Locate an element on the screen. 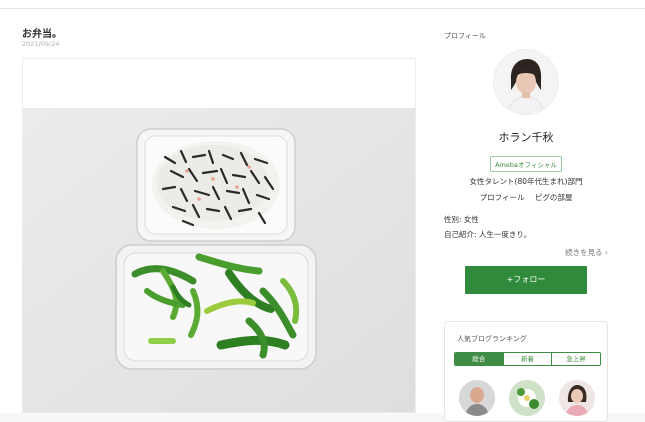  see-more-link: 続きを見る › is located at coordinates (574, 252).